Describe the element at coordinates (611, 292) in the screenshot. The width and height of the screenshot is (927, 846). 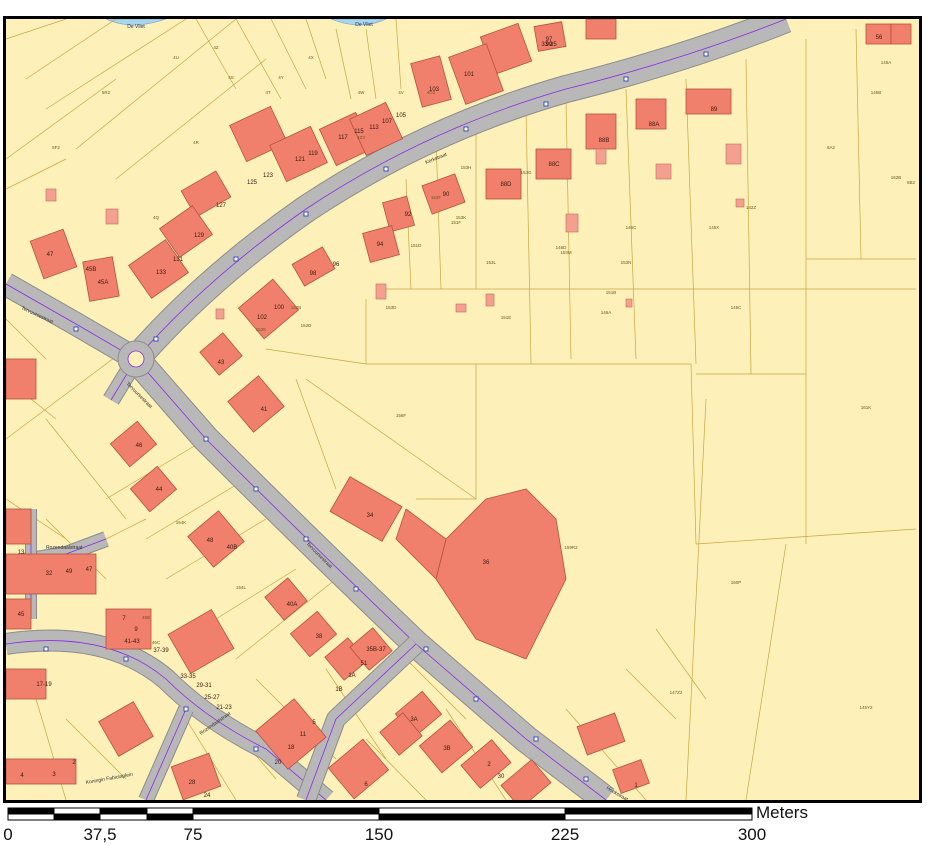
I see `parcel-number-label: 151B` at that location.